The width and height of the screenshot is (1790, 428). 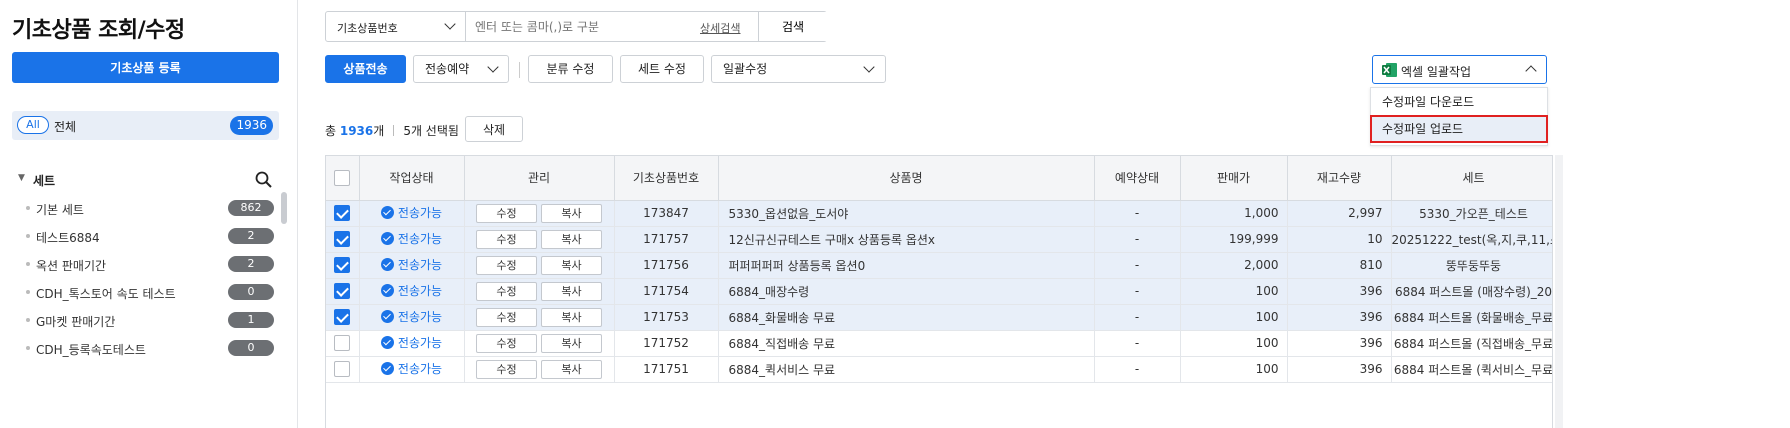 What do you see at coordinates (148, 238) in the screenshot?
I see `set-item: 테스트6884 2` at bounding box center [148, 238].